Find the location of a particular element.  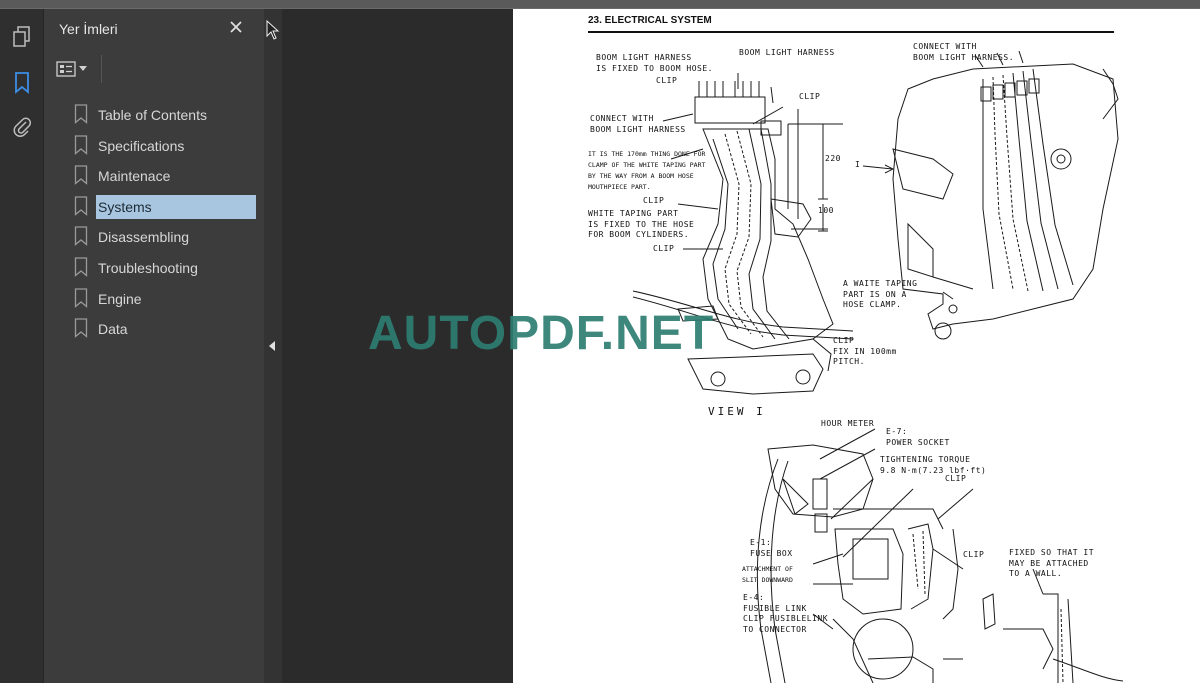

watermark-text: AUTOPDF.NET is located at coordinates (541, 333).